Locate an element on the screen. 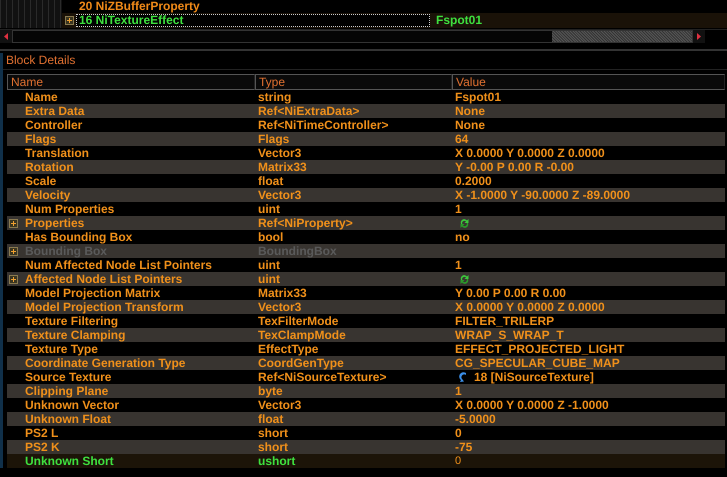  field-name: Name is located at coordinates (41, 97).